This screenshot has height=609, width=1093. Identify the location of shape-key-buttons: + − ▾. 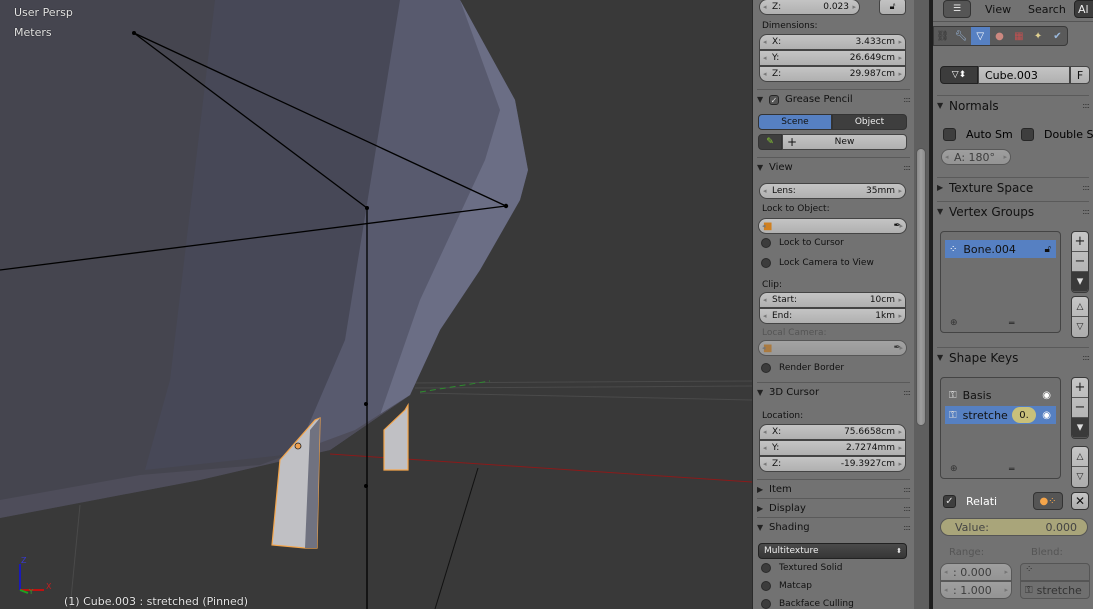
(1080, 408).